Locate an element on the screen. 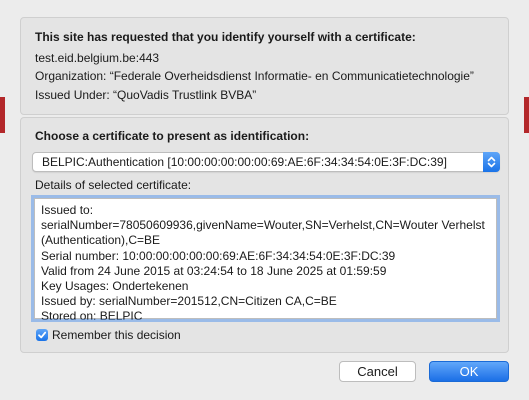  checkmark-icon is located at coordinates (42, 335).